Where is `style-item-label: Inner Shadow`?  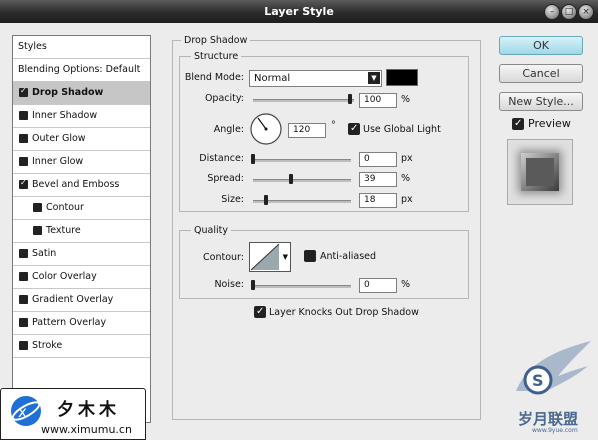
style-item-label: Inner Shadow is located at coordinates (65, 115).